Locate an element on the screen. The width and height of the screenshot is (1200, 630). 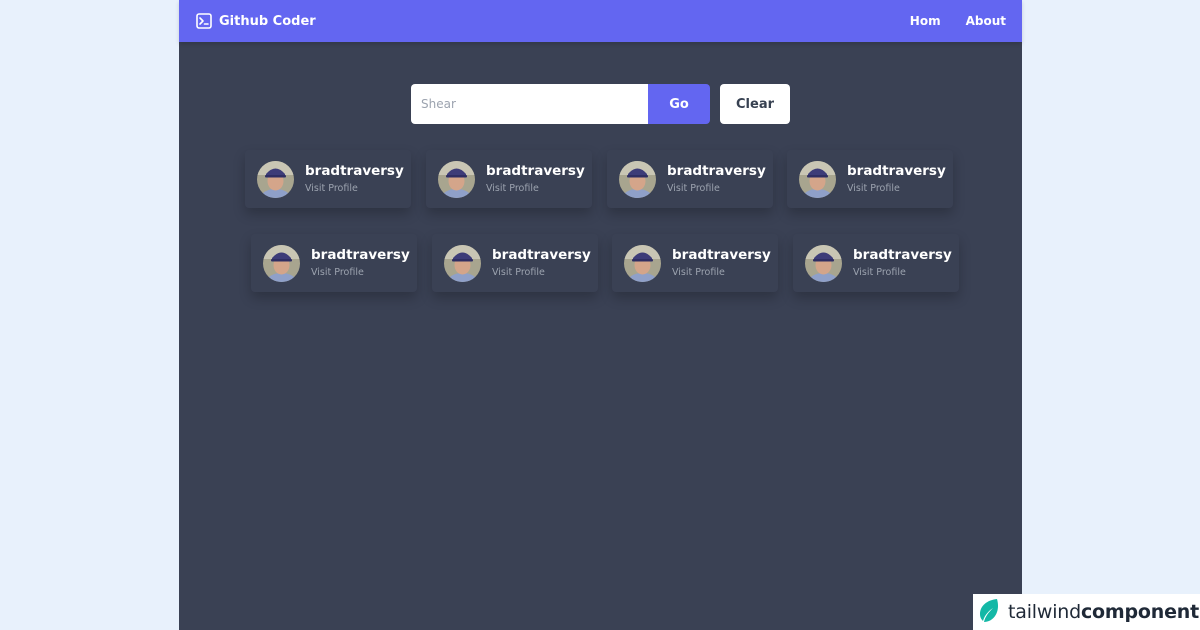
nav-link-about: About is located at coordinates (986, 21).